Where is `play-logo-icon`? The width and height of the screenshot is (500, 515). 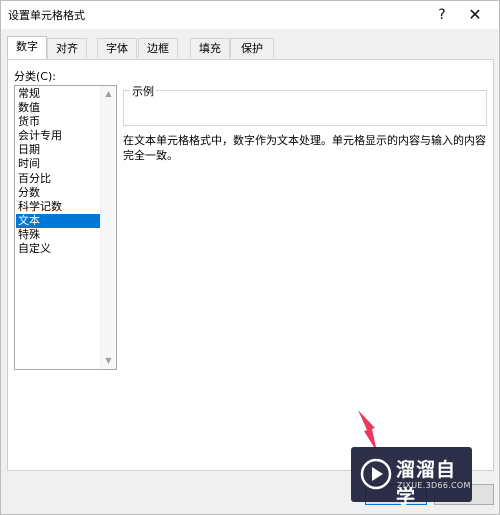
play-logo-icon is located at coordinates (376, 474).